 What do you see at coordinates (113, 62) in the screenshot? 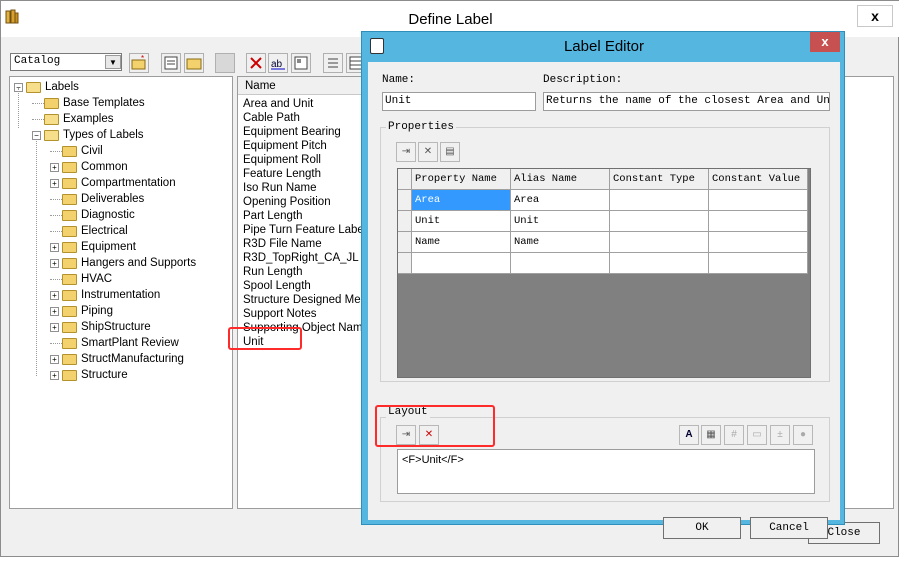
I see `chevron-down-icon: ▼` at bounding box center [113, 62].